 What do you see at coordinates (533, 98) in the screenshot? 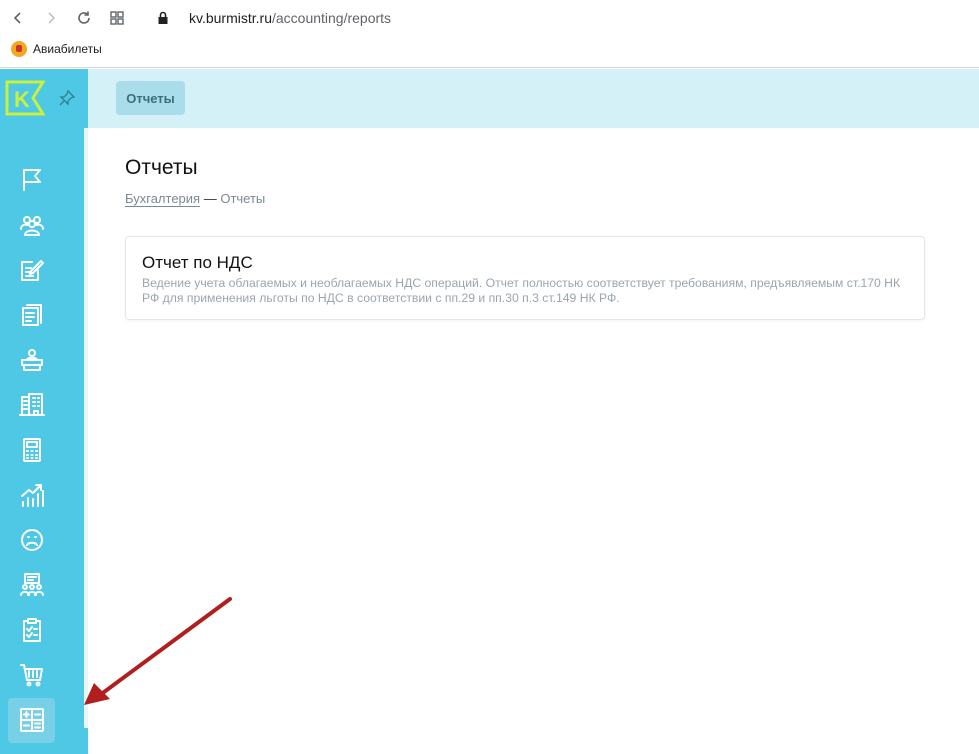
I see `top-bar: Отчеты` at bounding box center [533, 98].